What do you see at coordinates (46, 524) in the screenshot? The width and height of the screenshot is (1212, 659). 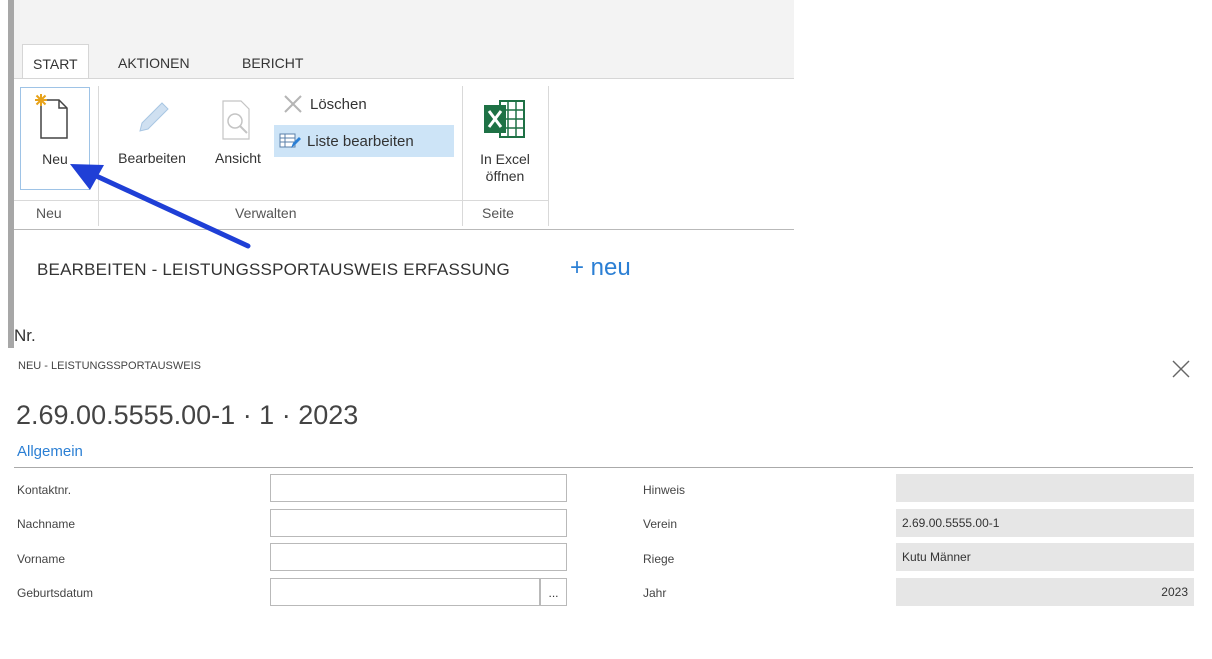 I see `nachname-label: Nachname` at bounding box center [46, 524].